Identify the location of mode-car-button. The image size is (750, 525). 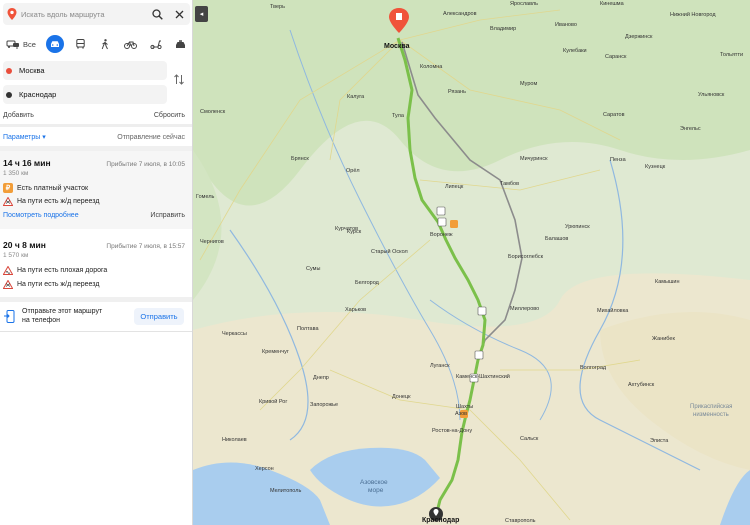
(55, 44).